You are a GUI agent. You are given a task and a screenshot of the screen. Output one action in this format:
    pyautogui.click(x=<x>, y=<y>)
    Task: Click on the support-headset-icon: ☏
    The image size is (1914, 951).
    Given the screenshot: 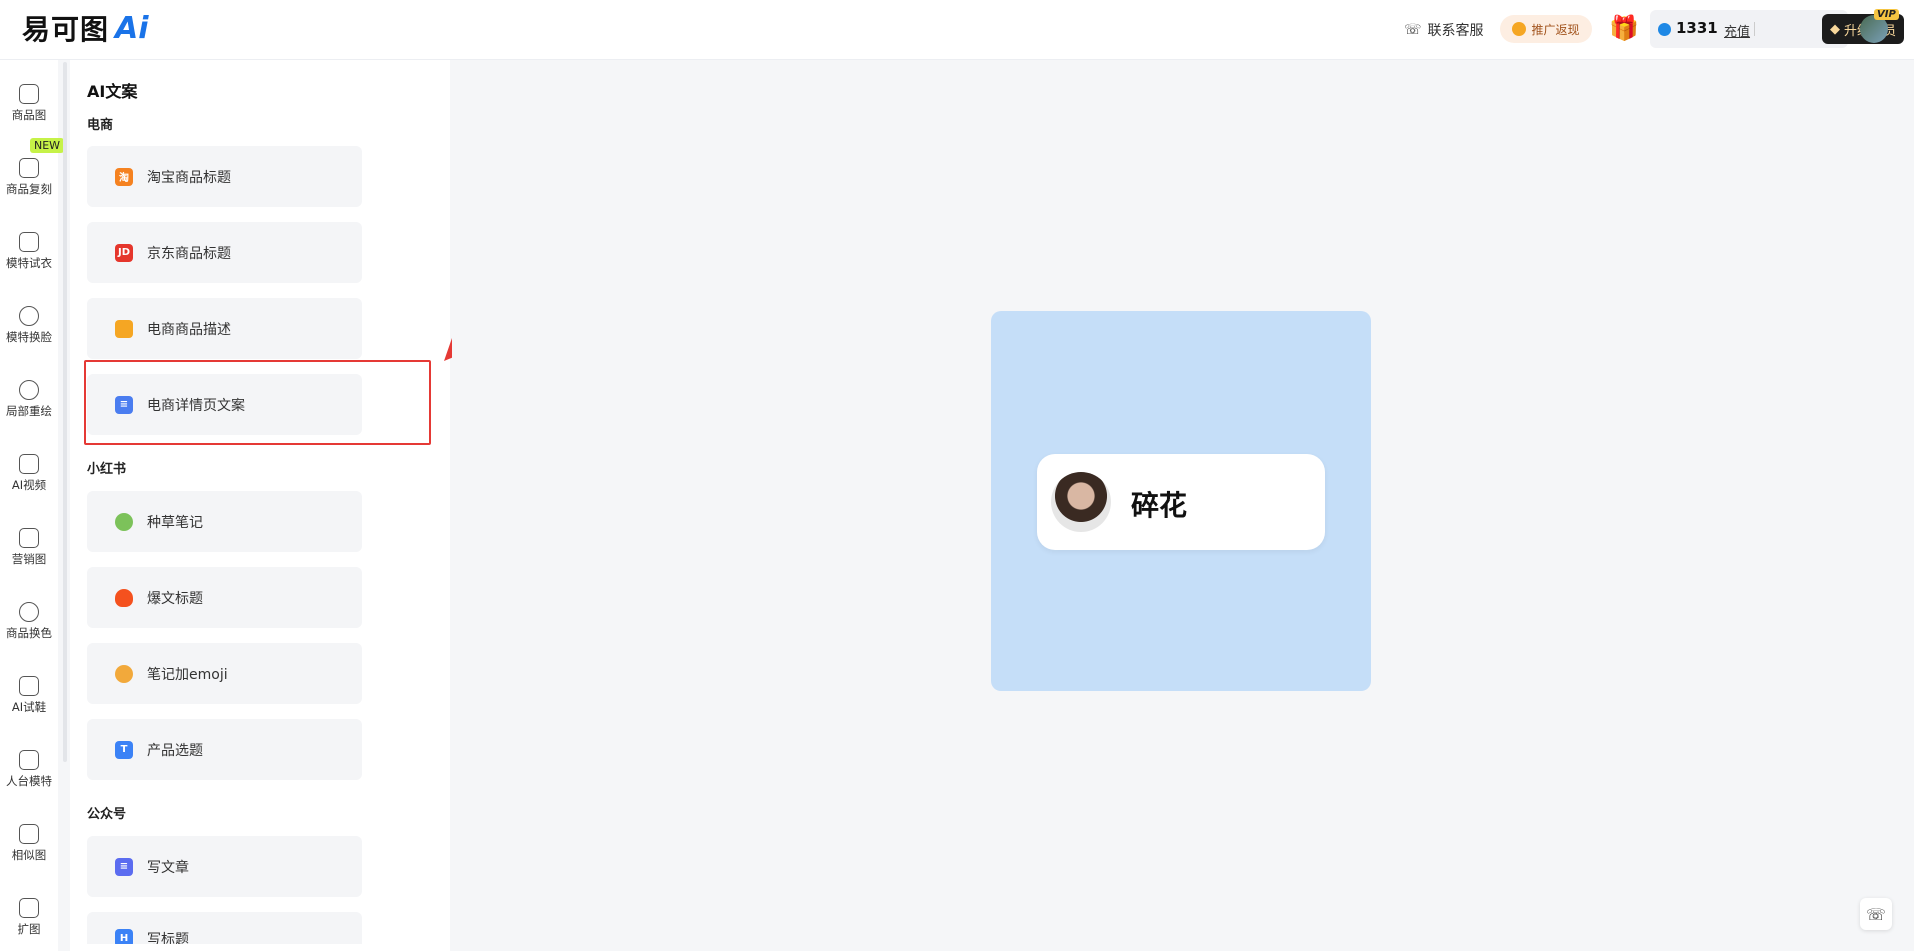 What is the action you would take?
    pyautogui.click(x=1876, y=914)
    